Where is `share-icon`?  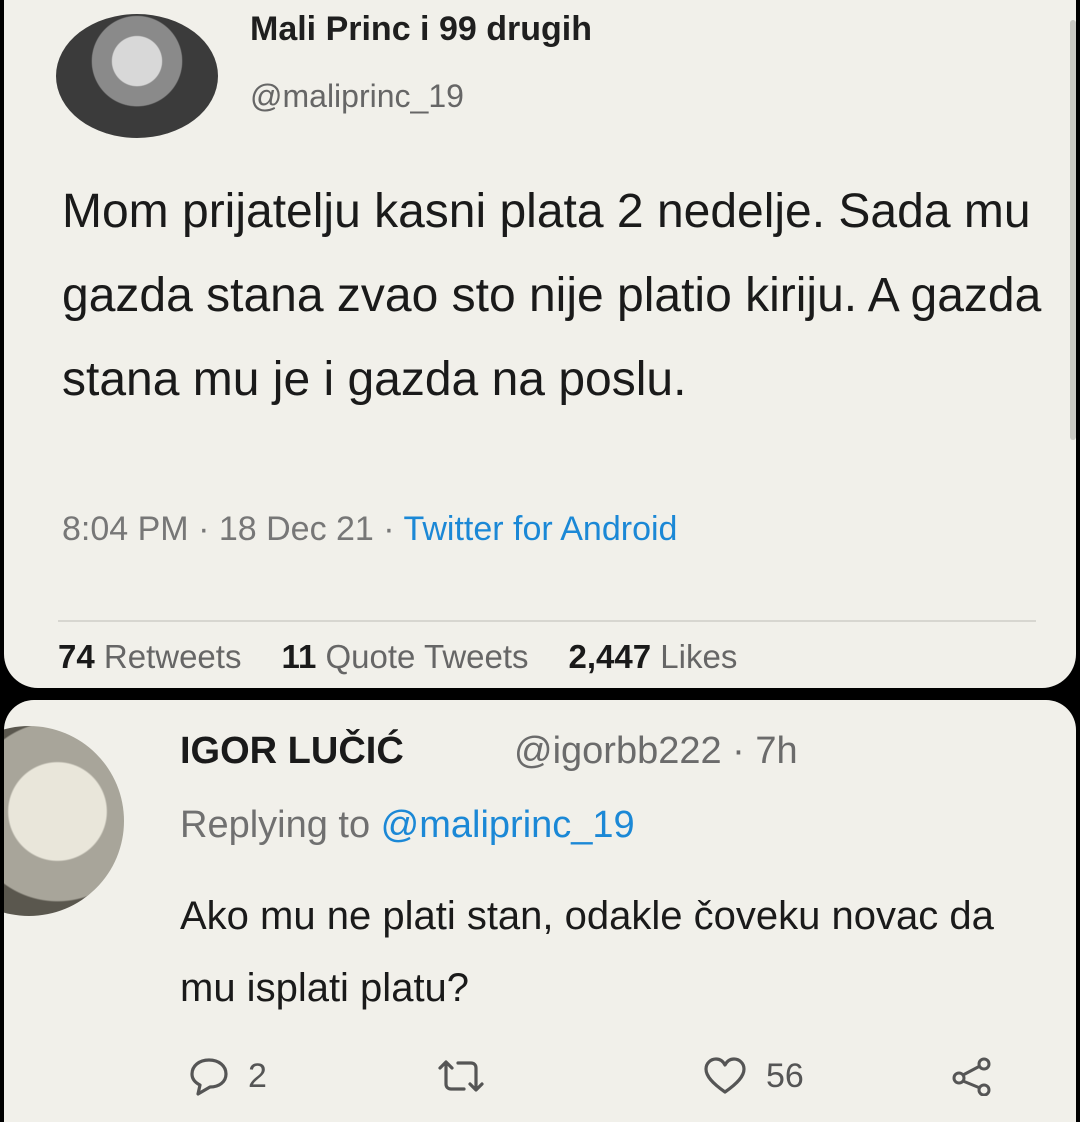 share-icon is located at coordinates (971, 1076).